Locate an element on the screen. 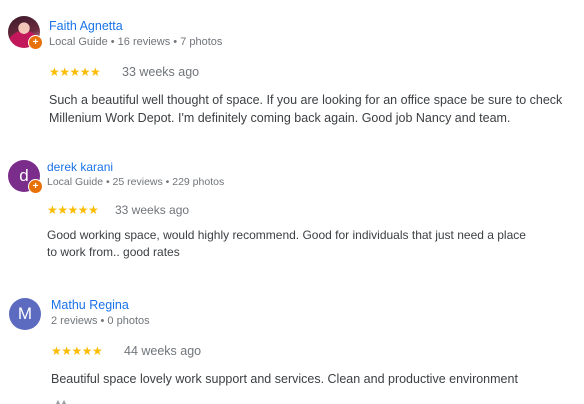 The height and width of the screenshot is (404, 584). avatar-letter: M is located at coordinates (25, 314).